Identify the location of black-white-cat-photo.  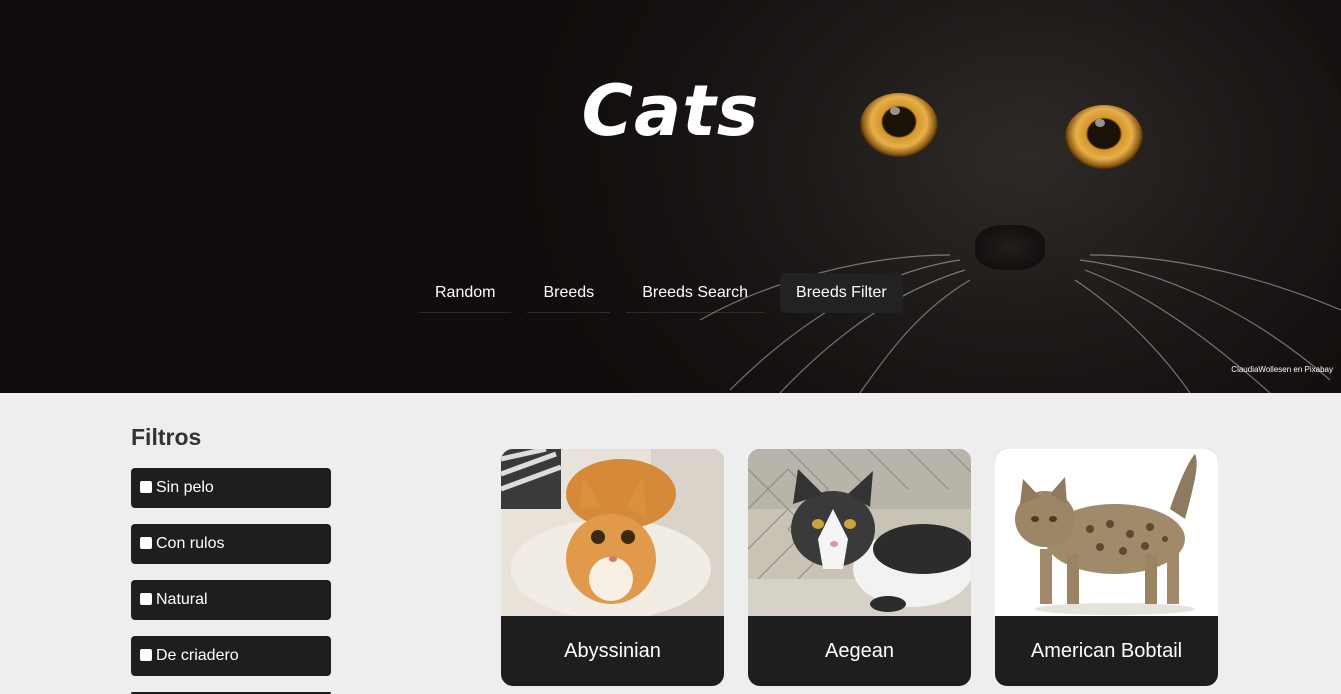
(859, 532).